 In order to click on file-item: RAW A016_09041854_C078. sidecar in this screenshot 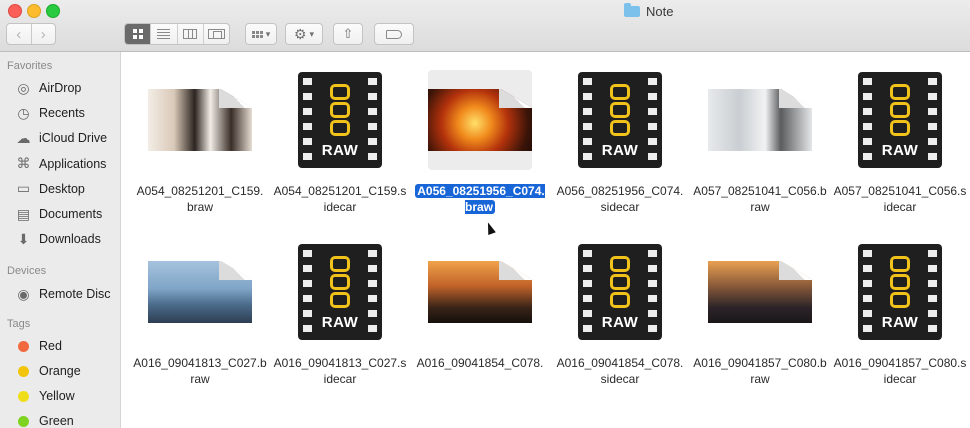, I will do `click(620, 320)`.